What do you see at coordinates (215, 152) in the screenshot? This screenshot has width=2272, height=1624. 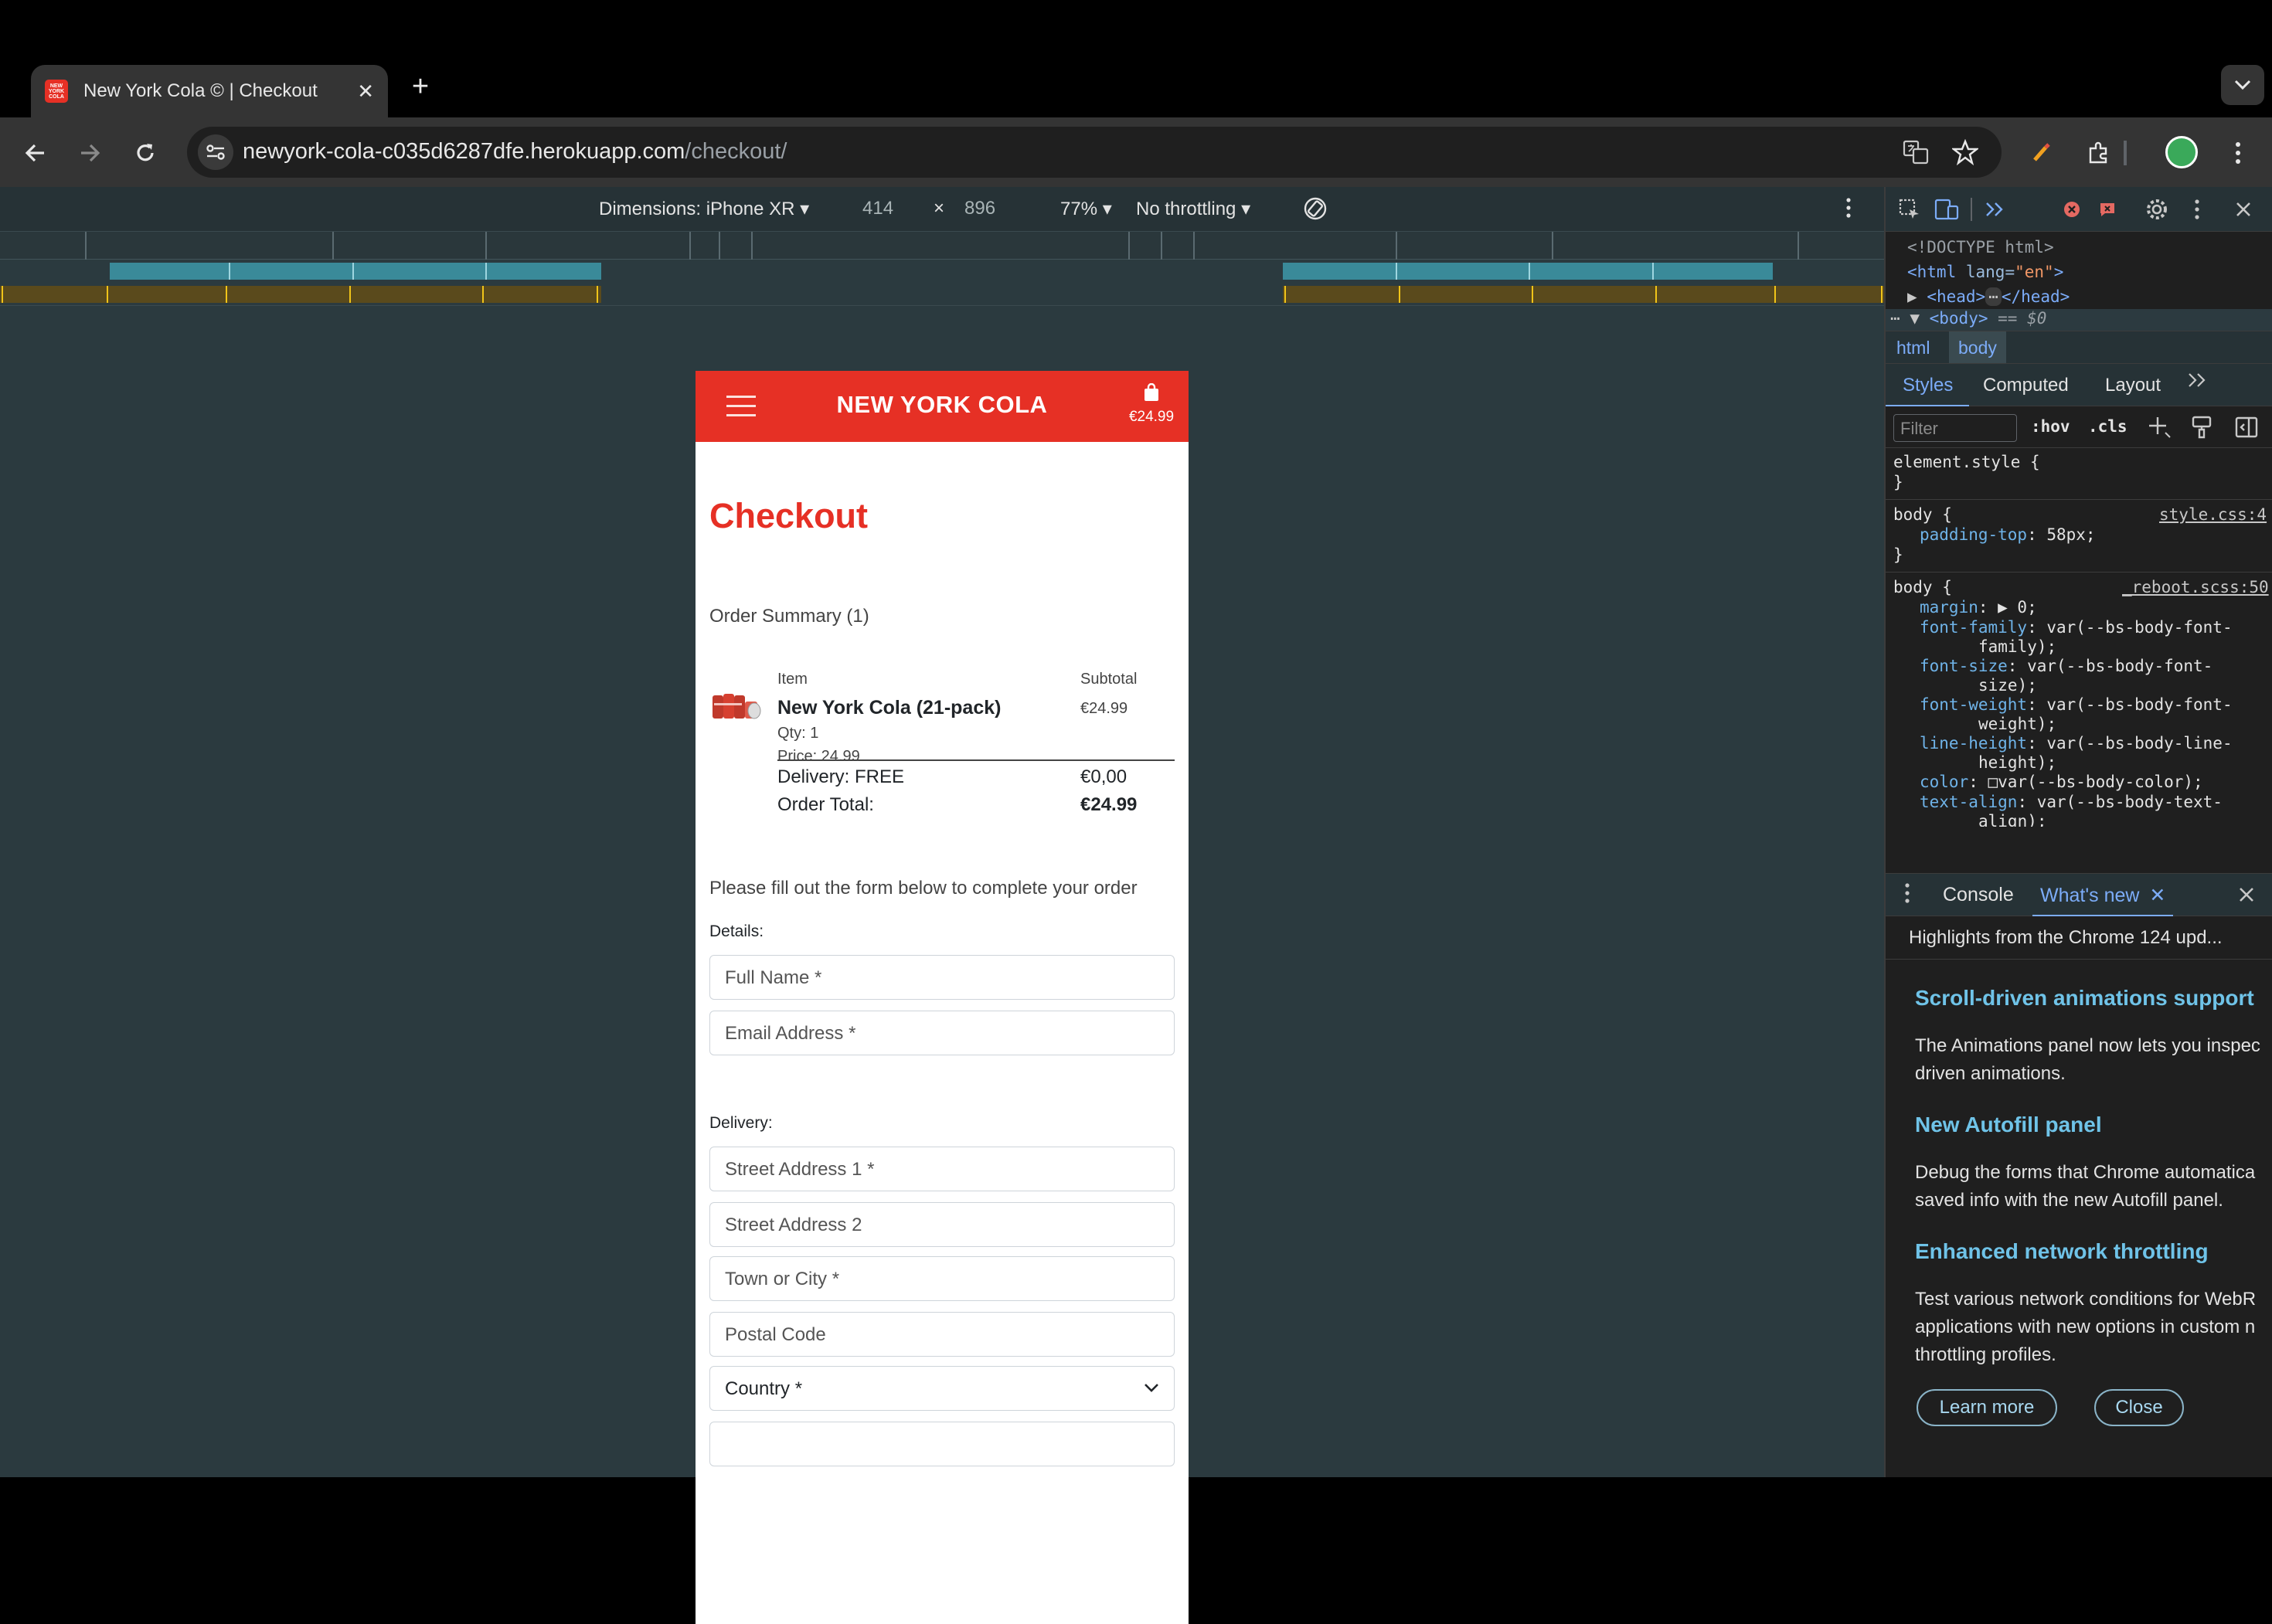 I see `site-info-button` at bounding box center [215, 152].